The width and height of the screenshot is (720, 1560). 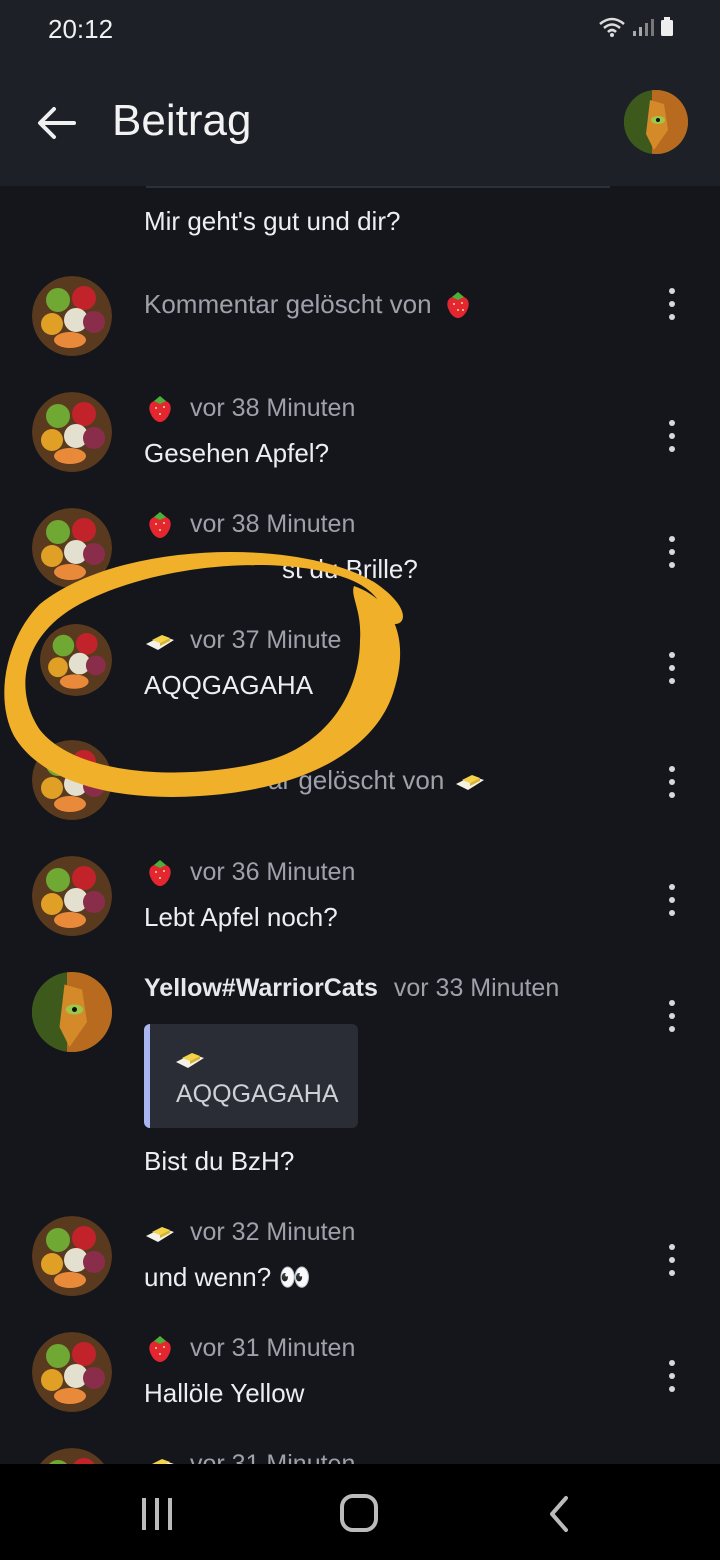 I want to click on comment-meta: vor 32 Minuten, so click(x=249, y=1232).